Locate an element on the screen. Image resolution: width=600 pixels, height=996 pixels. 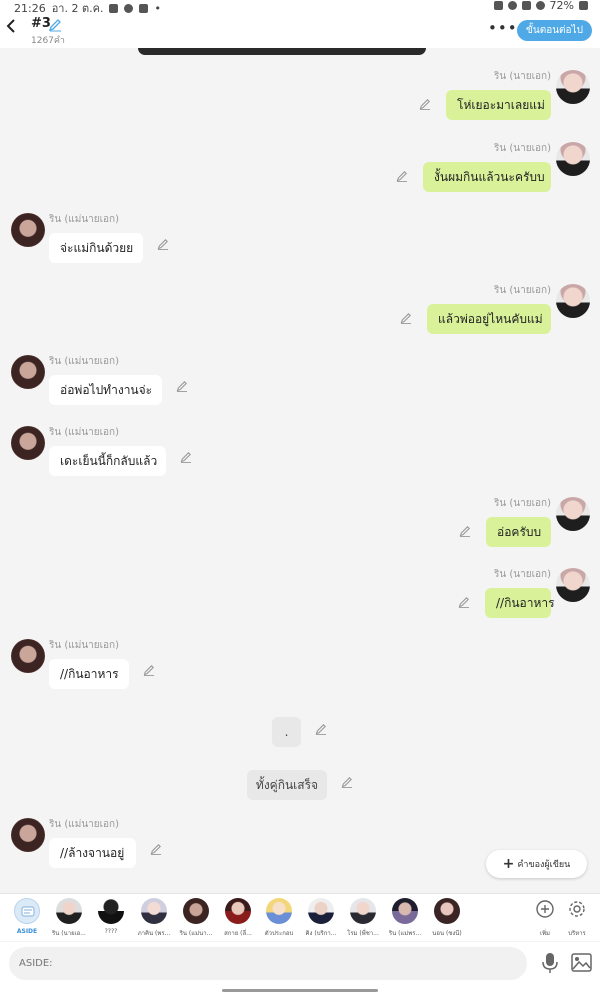
manage-characters-label: บริหาร is located at coordinates (577, 933).